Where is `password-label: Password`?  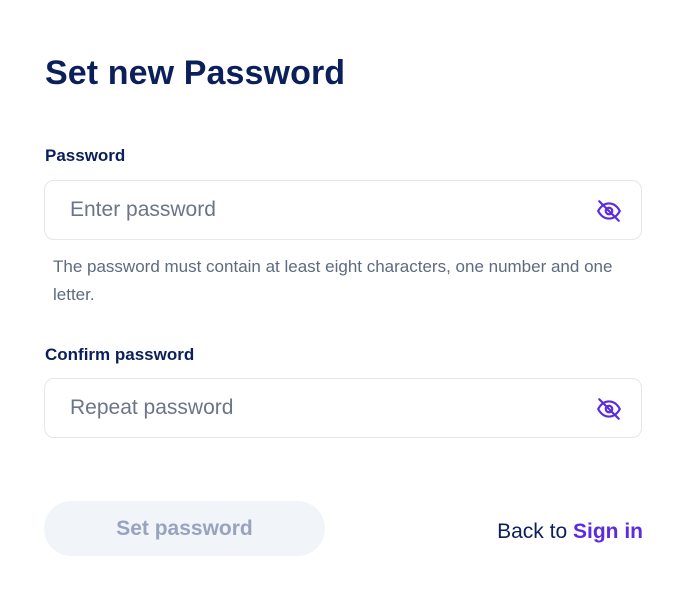
password-label: Password is located at coordinates (85, 155).